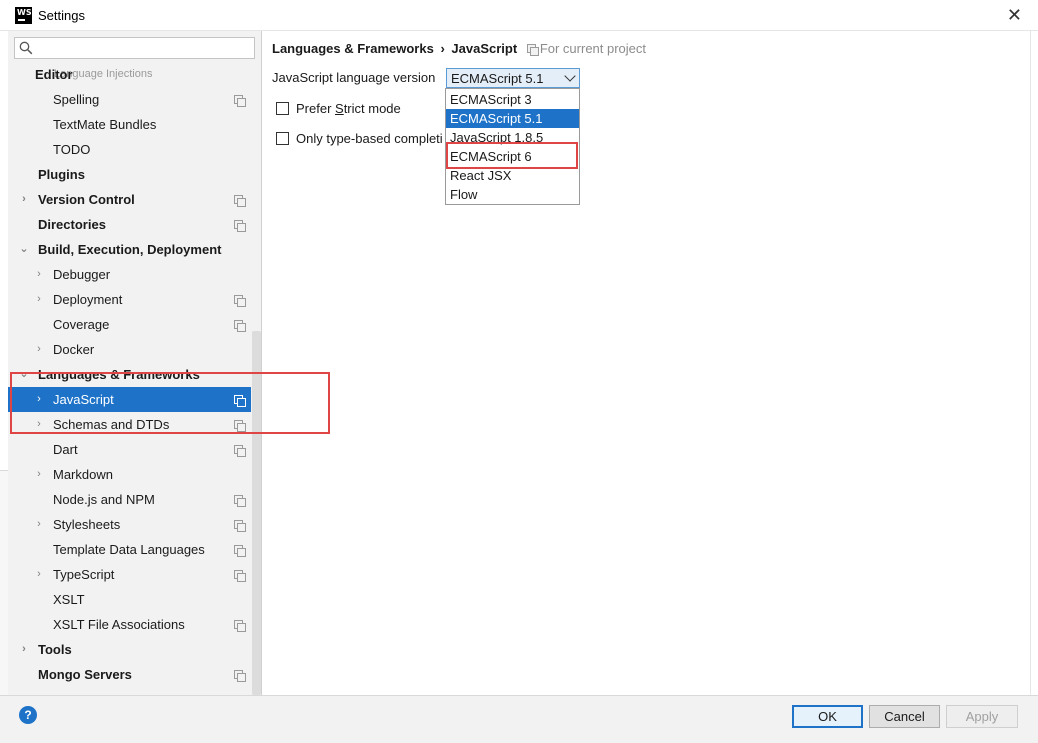 The width and height of the screenshot is (1038, 743). What do you see at coordinates (134, 574) in the screenshot?
I see `tree-item: › TypeScript` at bounding box center [134, 574].